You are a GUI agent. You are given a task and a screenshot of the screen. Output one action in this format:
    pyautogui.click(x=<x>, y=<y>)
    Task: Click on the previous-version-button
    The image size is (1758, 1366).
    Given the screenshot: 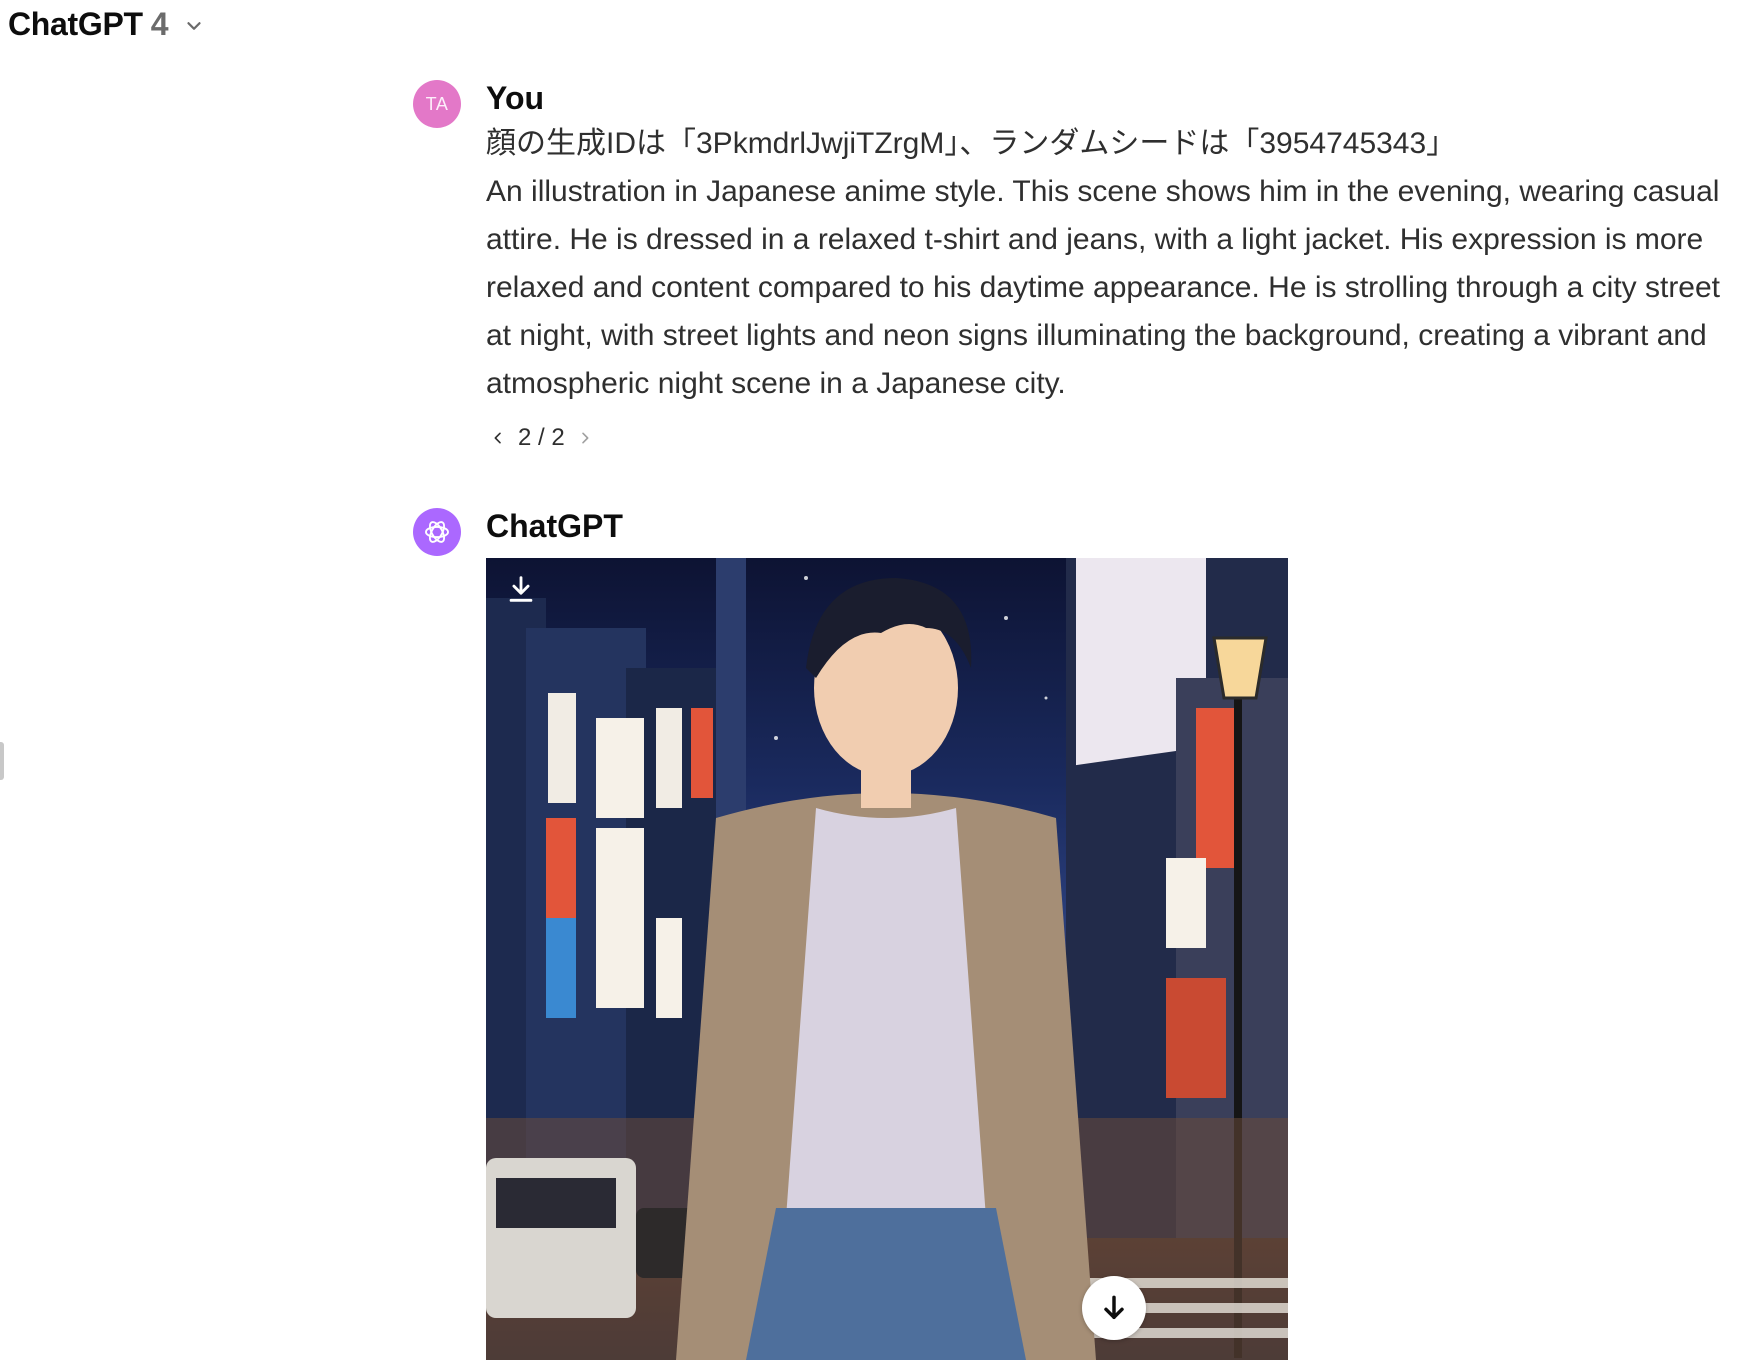 What is the action you would take?
    pyautogui.click(x=498, y=438)
    